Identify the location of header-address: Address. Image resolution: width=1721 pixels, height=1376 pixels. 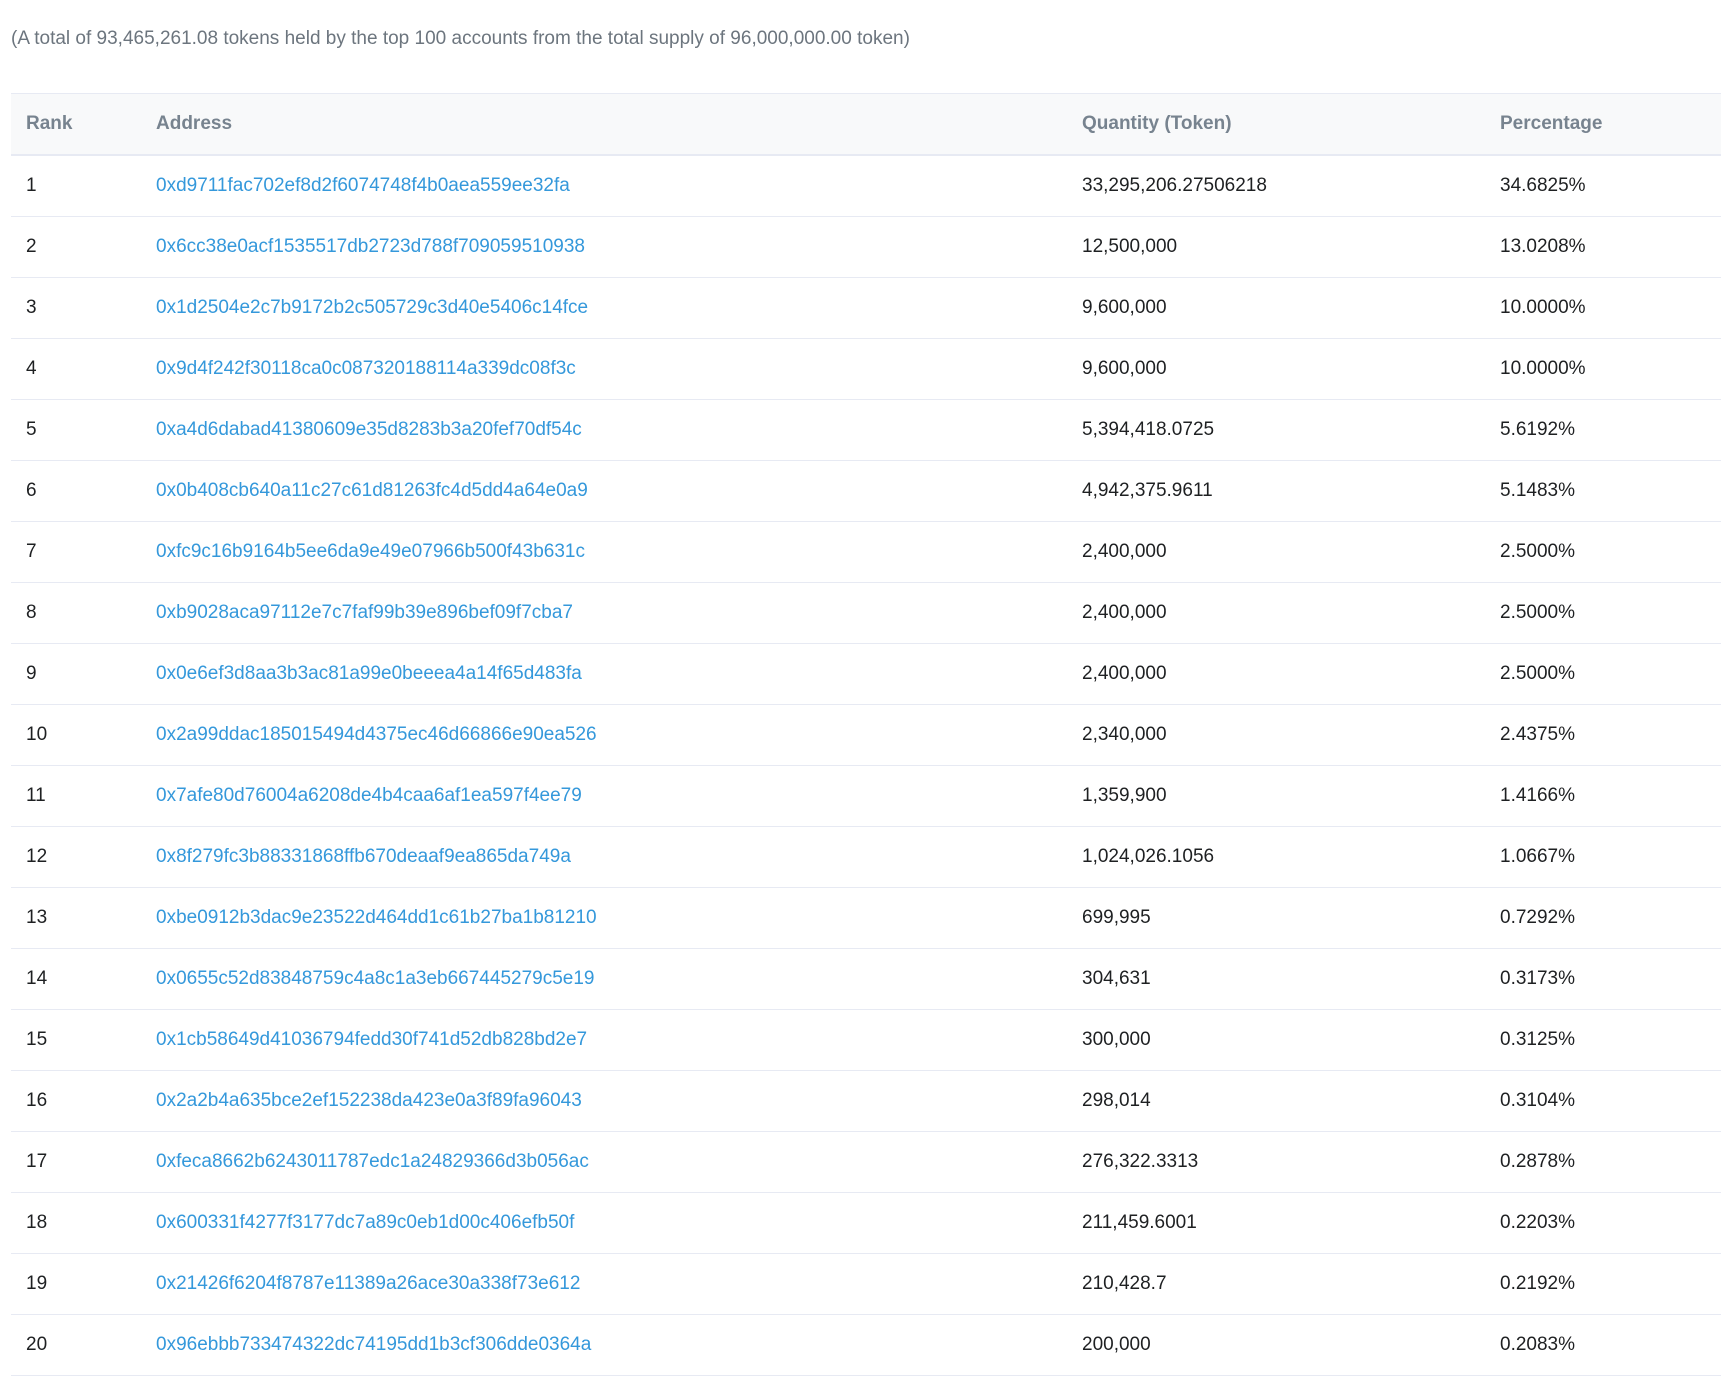
(619, 124).